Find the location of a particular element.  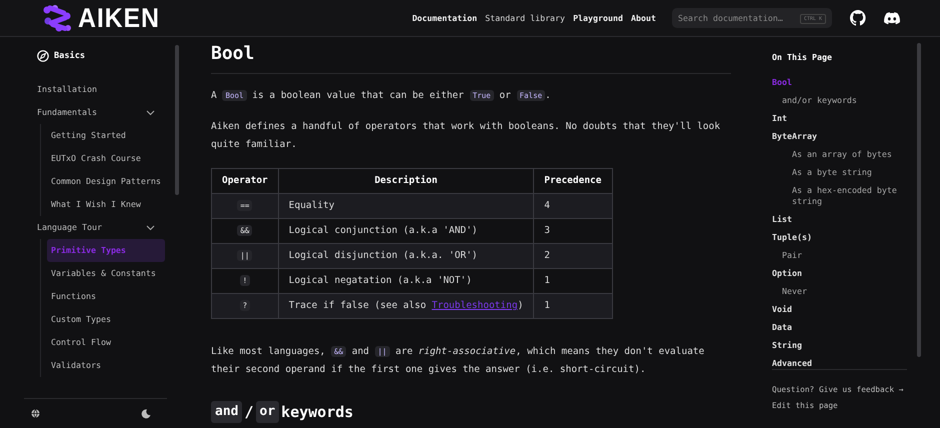

table-cell: 2 is located at coordinates (573, 256).